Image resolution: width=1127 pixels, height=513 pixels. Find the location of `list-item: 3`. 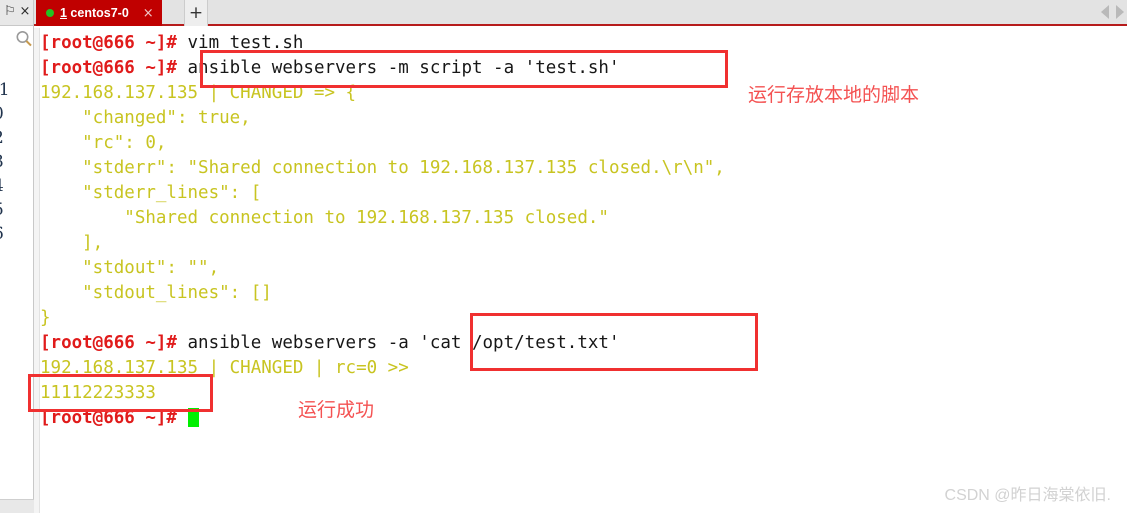

list-item: 3 is located at coordinates (16, 162).